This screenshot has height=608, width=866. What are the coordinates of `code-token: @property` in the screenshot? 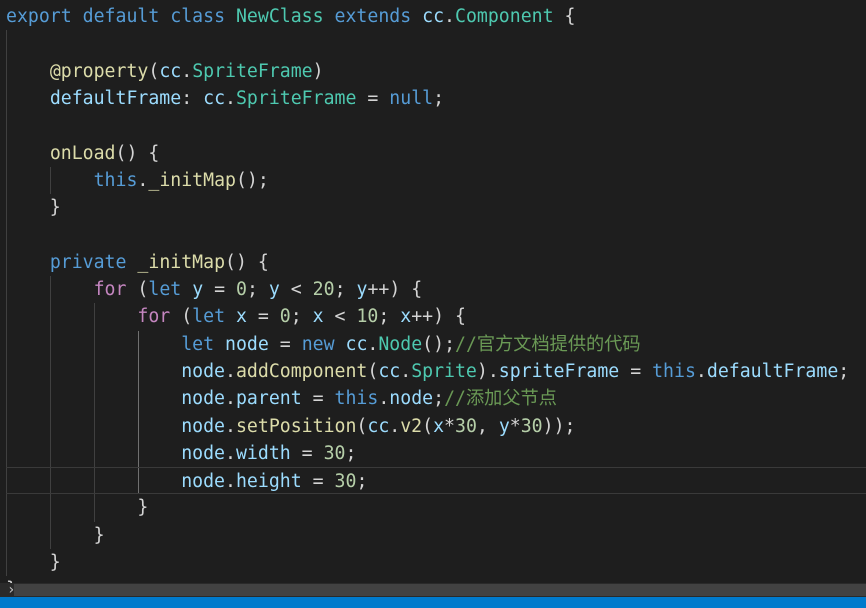 It's located at (99, 71).